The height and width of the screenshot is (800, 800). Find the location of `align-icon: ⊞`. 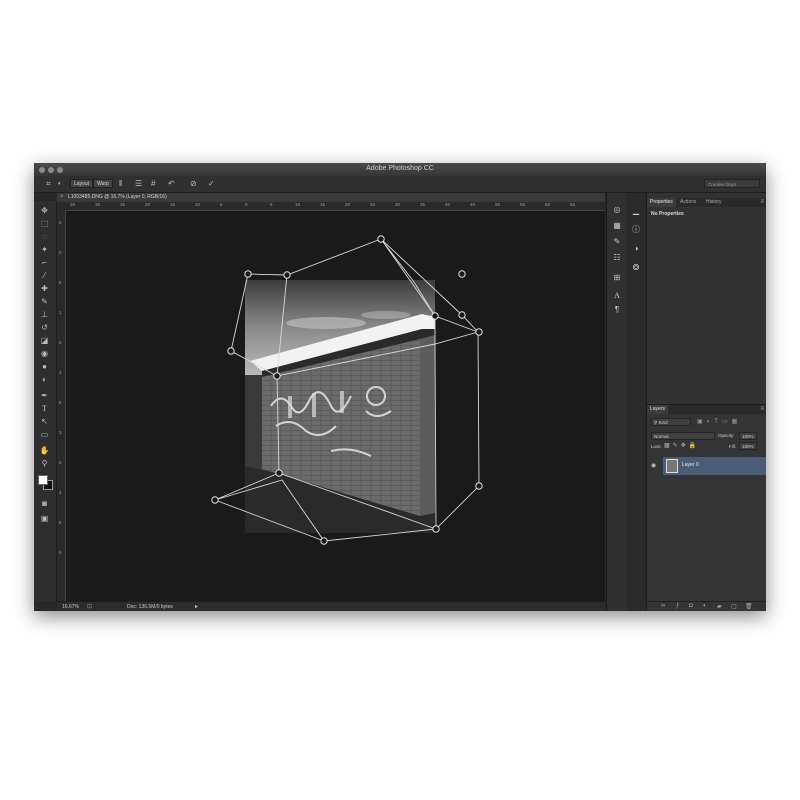

align-icon: ⊞ is located at coordinates (617, 278).